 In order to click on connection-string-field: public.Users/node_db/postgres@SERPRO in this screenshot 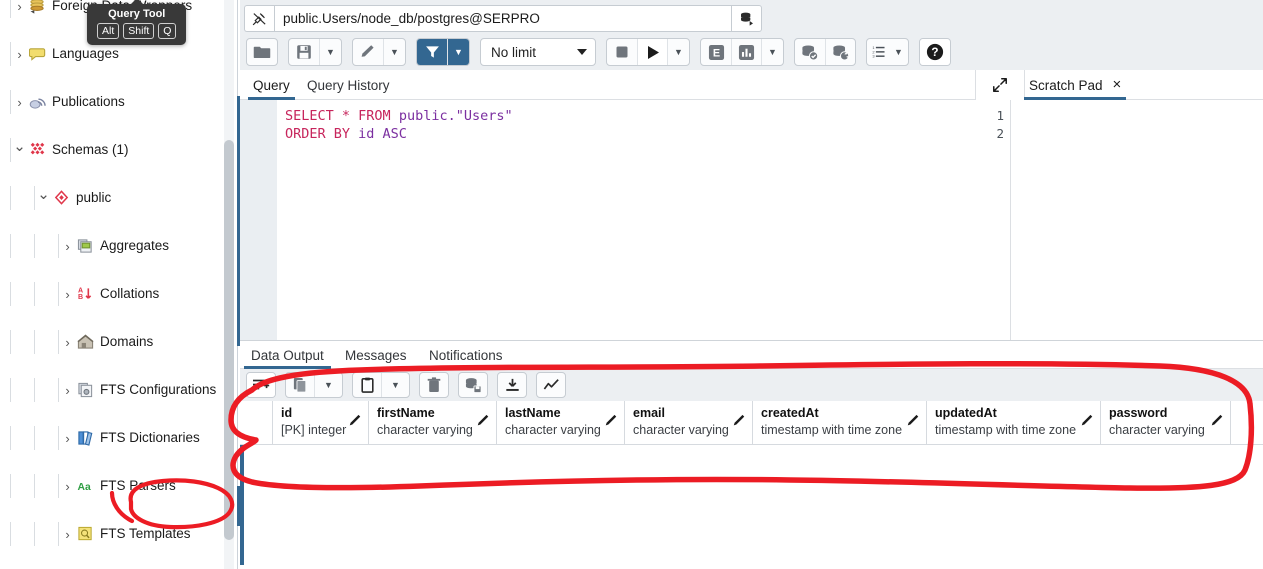, I will do `click(503, 18)`.